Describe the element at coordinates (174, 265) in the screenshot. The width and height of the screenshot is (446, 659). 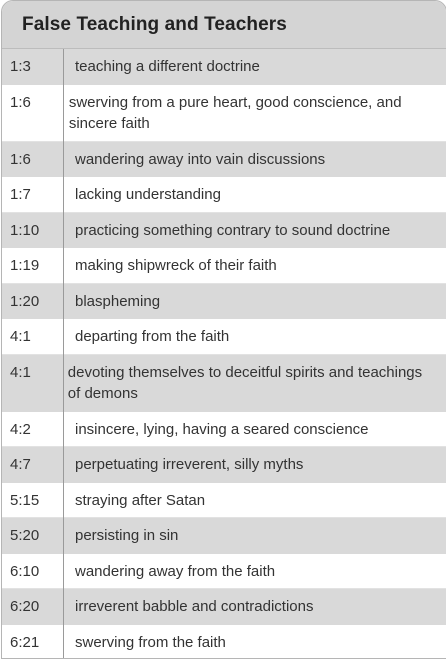
I see `row-description: making shipwreck of their faith` at that location.